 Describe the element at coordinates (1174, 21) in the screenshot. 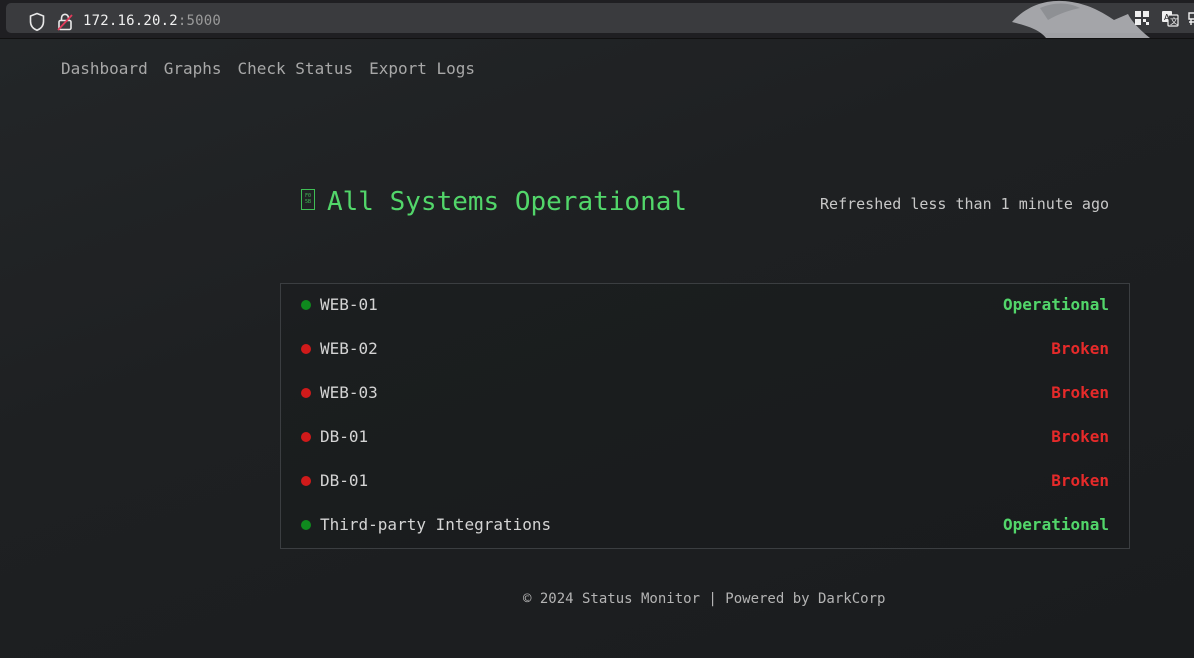

I see `svg-text: 文` at that location.